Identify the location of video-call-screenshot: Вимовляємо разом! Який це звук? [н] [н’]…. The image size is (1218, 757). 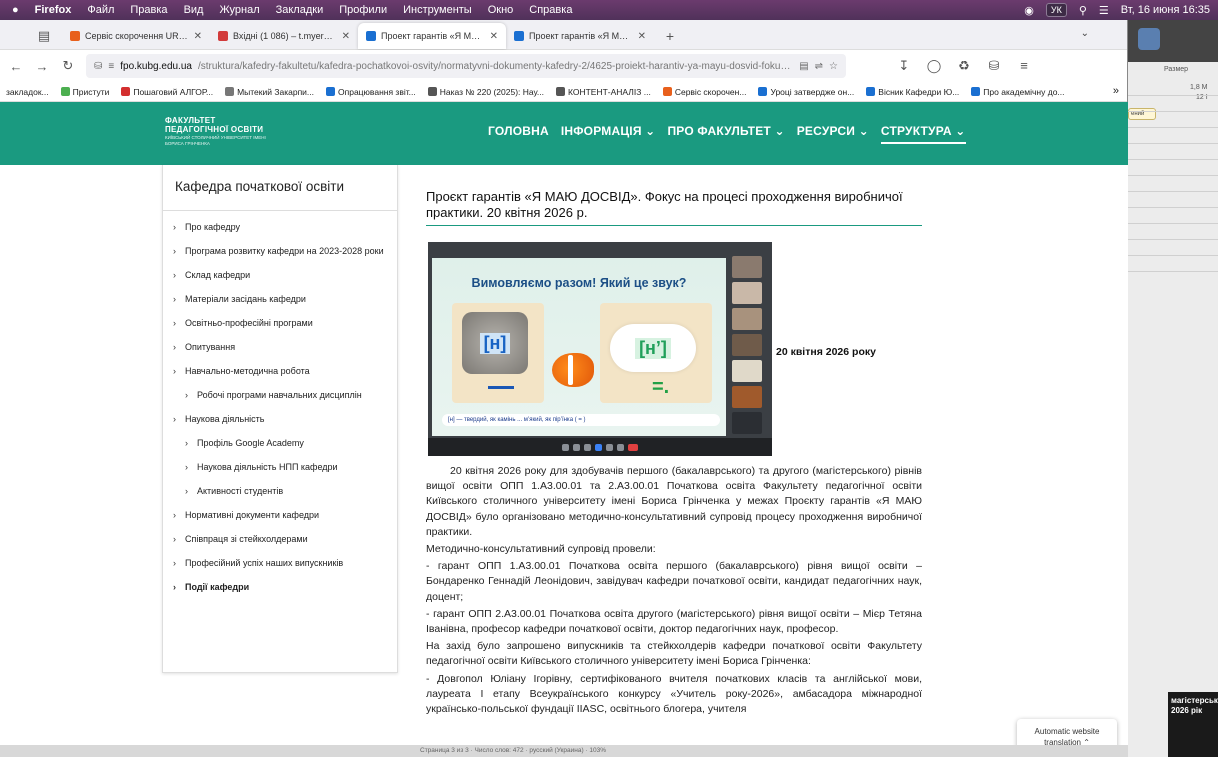
(600, 349).